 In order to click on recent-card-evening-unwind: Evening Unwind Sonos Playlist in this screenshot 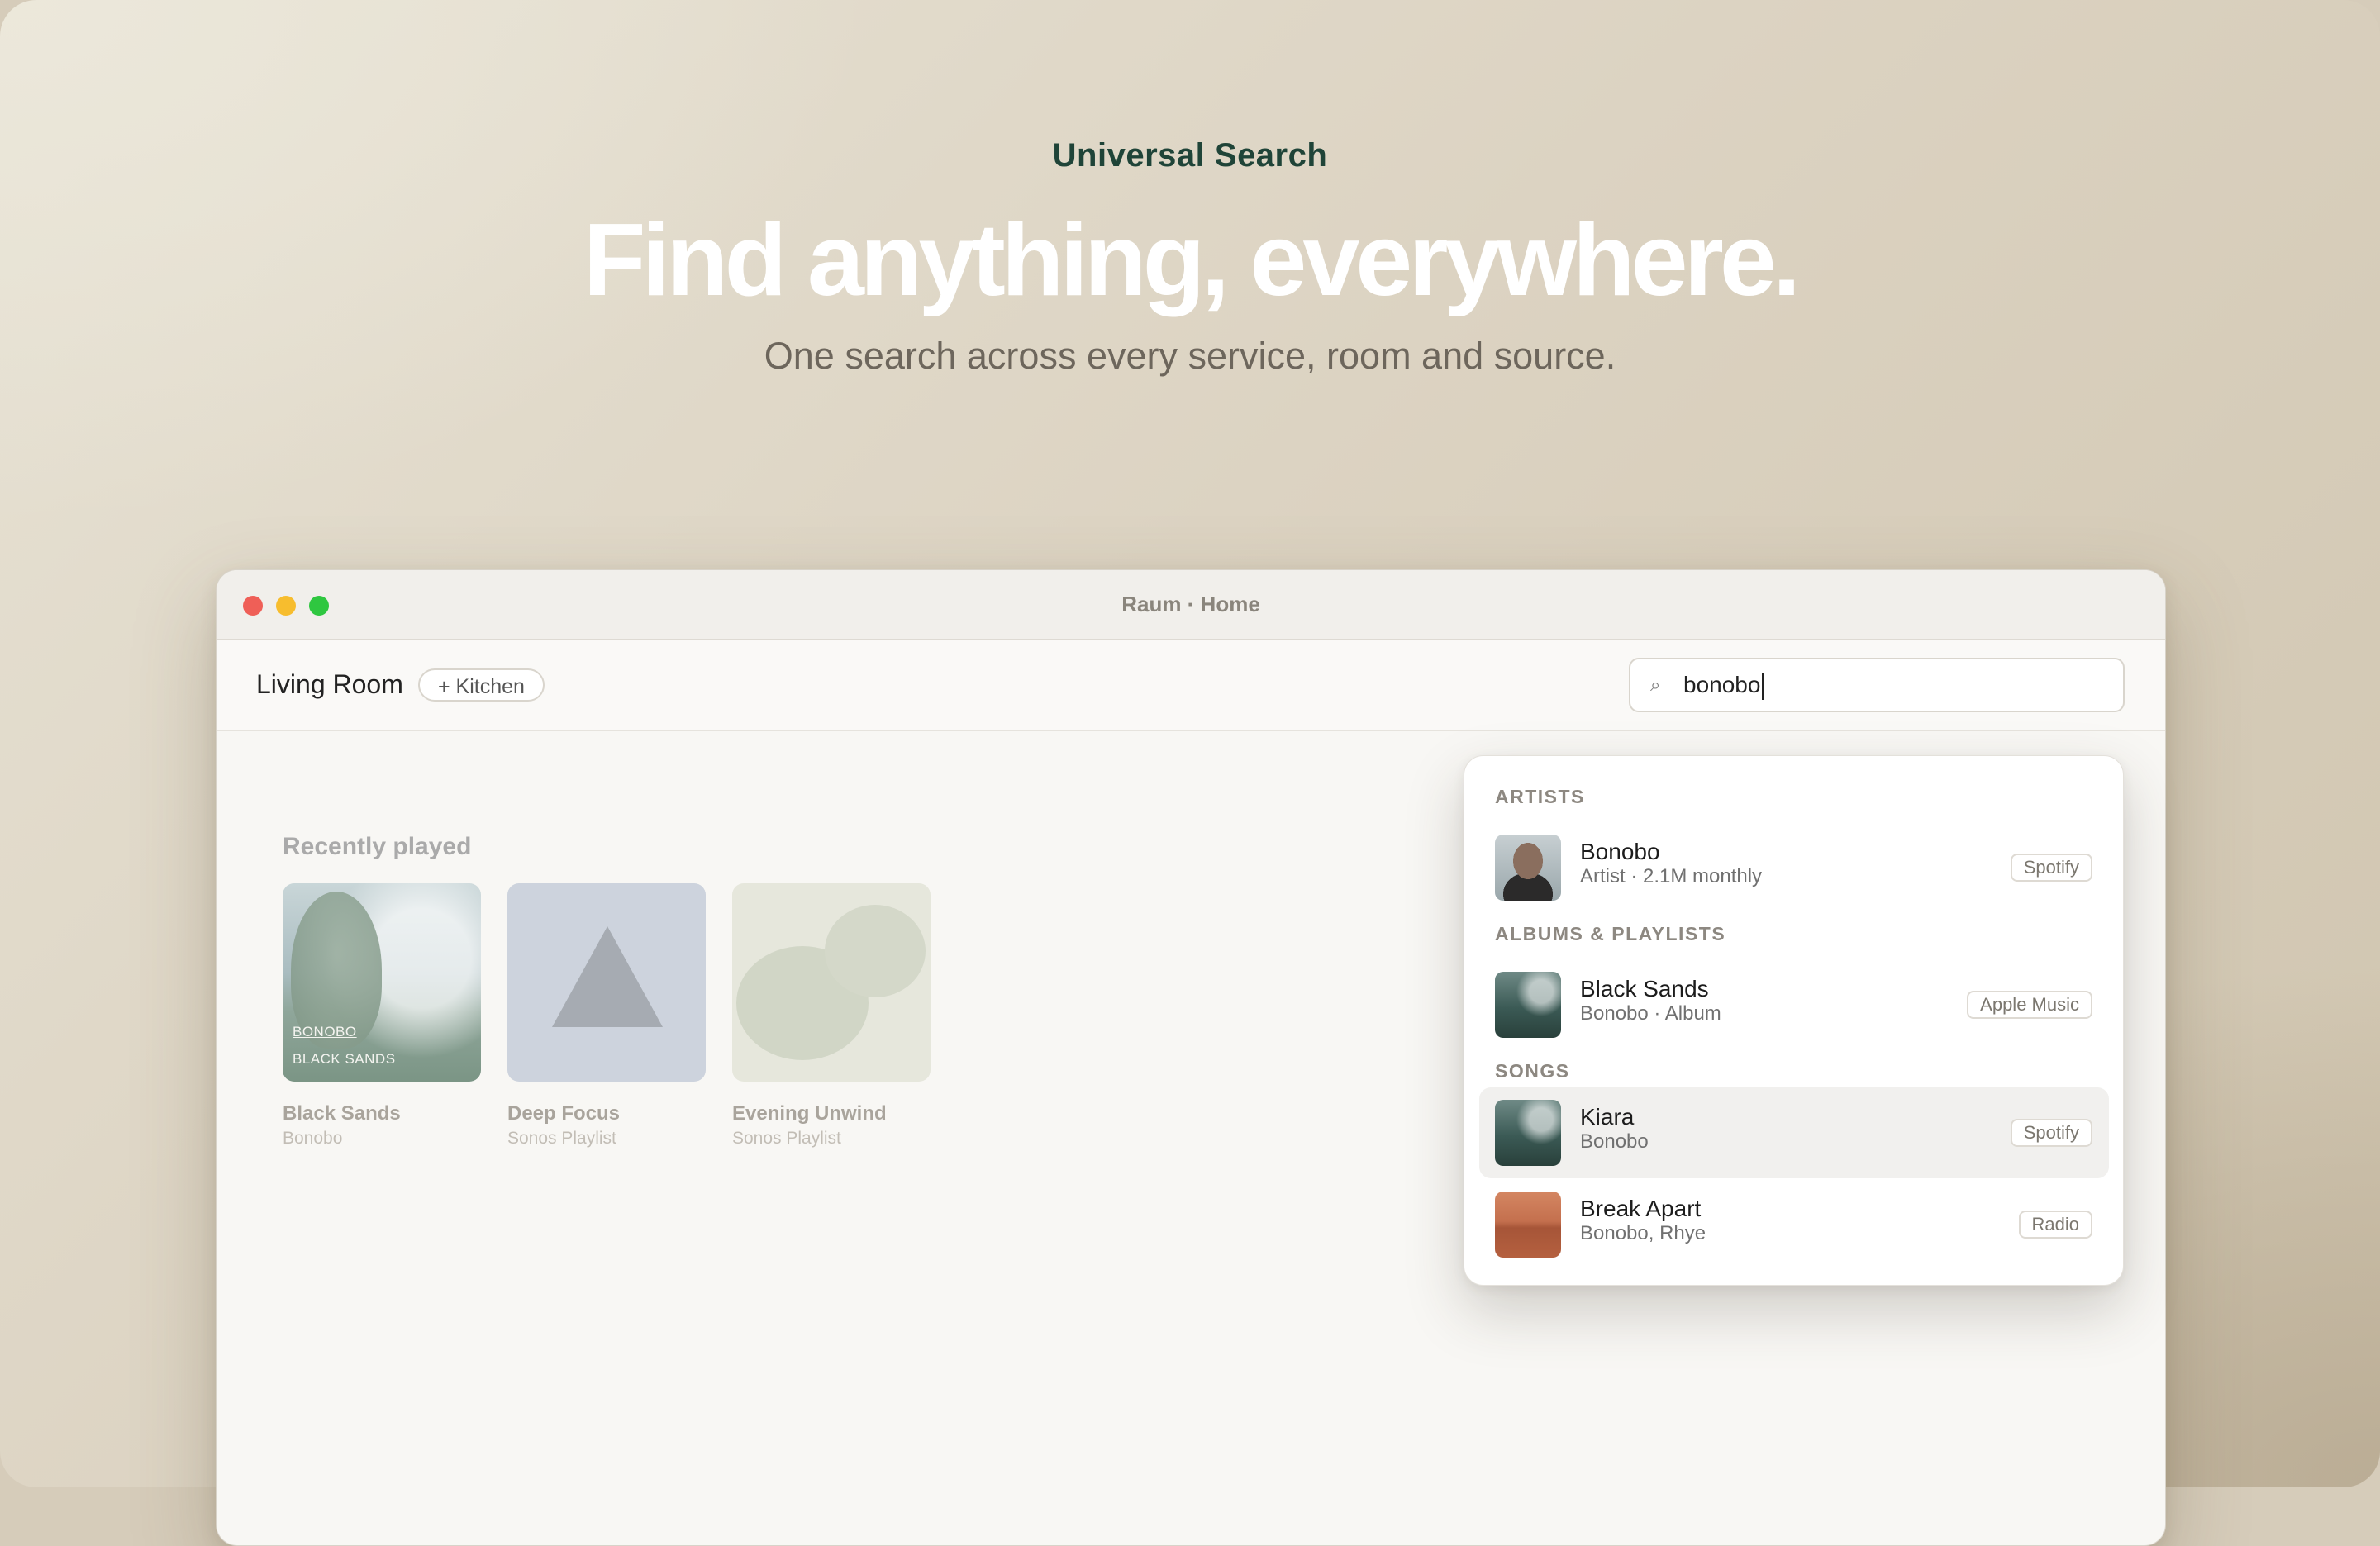, I will do `click(831, 1016)`.